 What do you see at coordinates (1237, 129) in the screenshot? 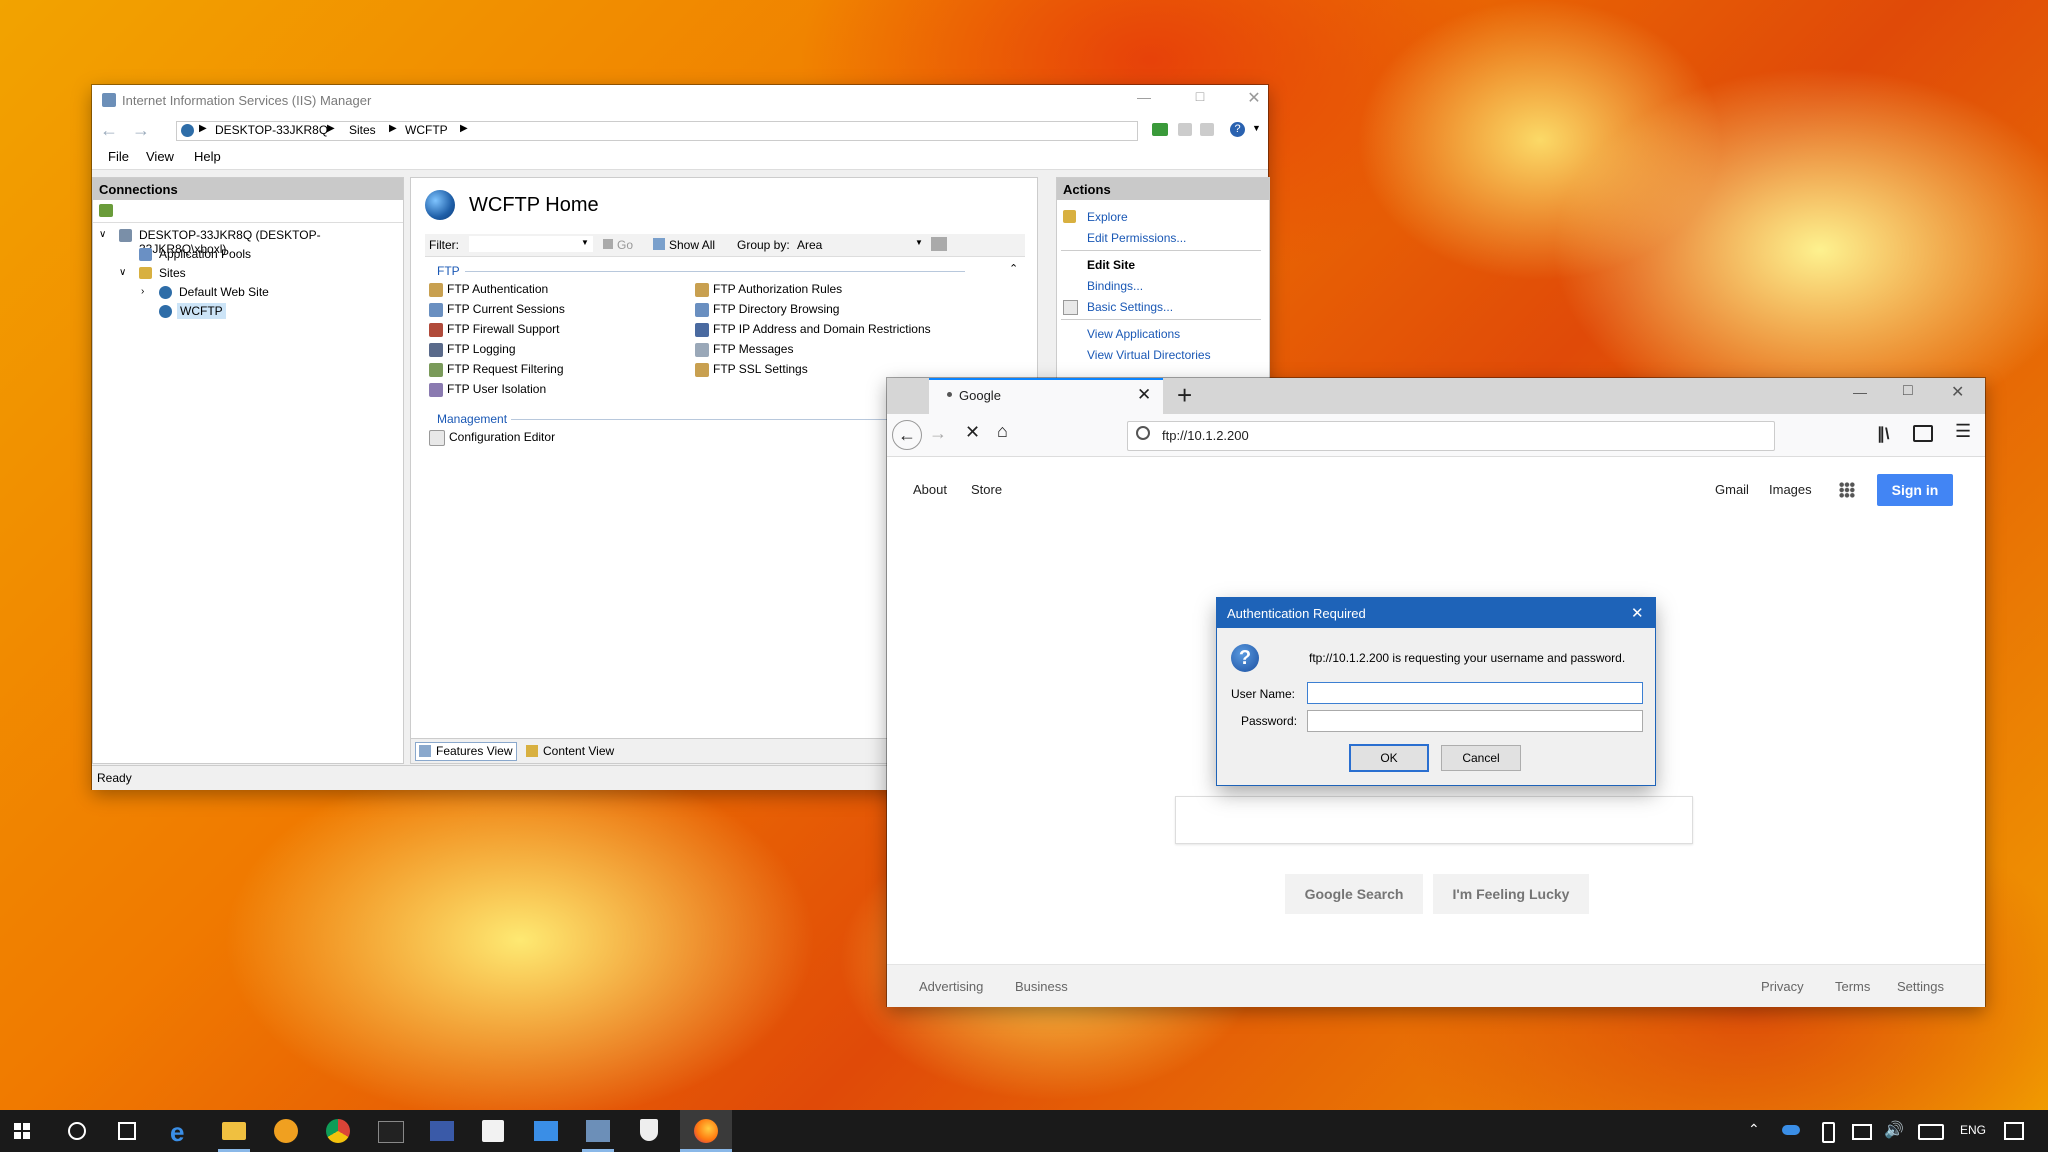
I see `help-icon: ?` at bounding box center [1237, 129].